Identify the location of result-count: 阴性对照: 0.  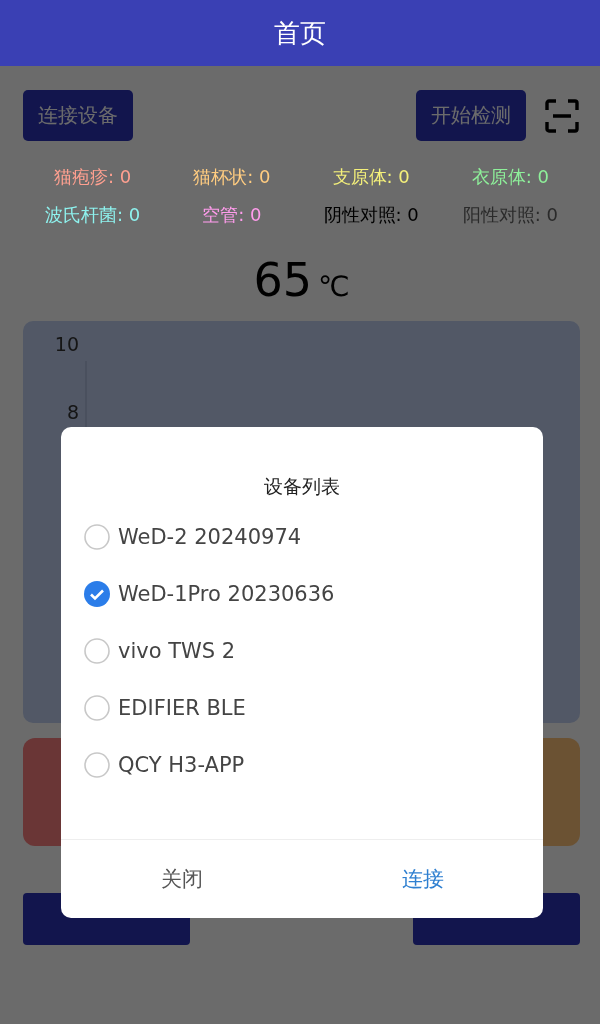
(371, 215).